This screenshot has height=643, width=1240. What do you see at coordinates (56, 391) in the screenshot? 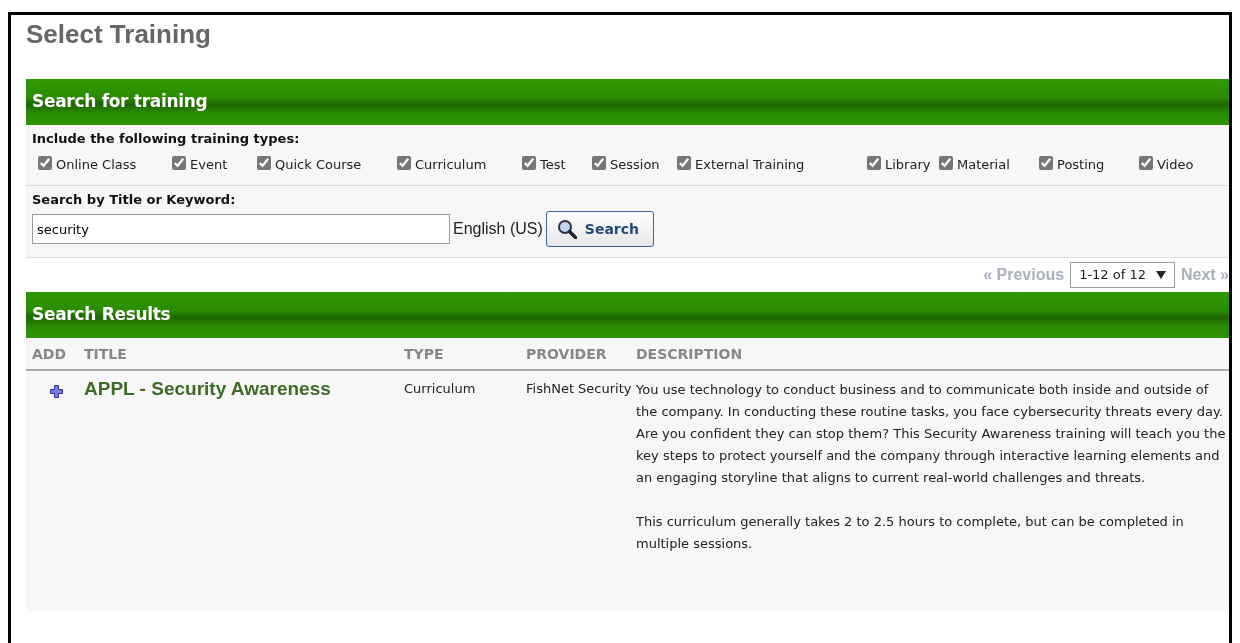
I see `add-icon` at bounding box center [56, 391].